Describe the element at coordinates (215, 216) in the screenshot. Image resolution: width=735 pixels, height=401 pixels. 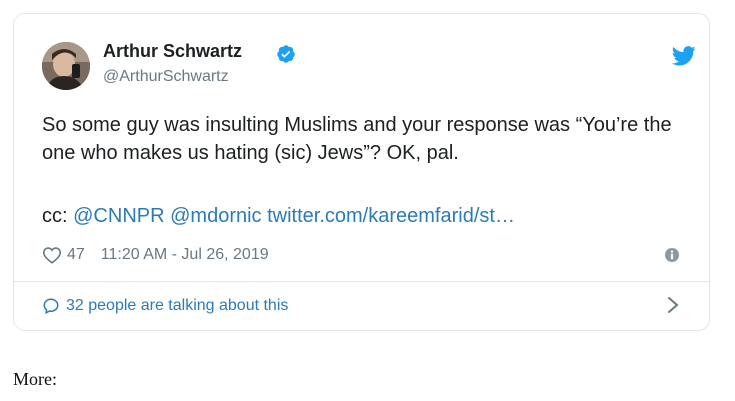
I see `mention-link-mdornic: @mdornic` at that location.